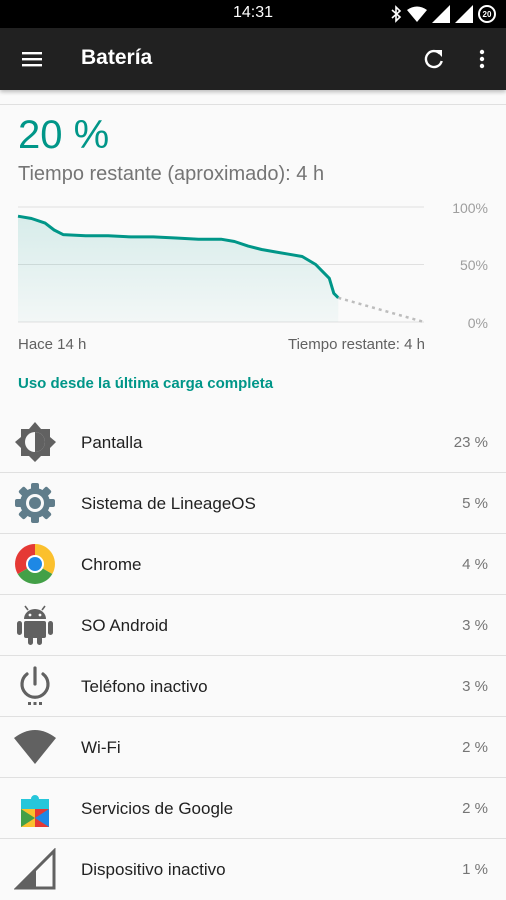 This screenshot has height=900, width=506. What do you see at coordinates (117, 57) in the screenshot?
I see `page-title: Batería` at bounding box center [117, 57].